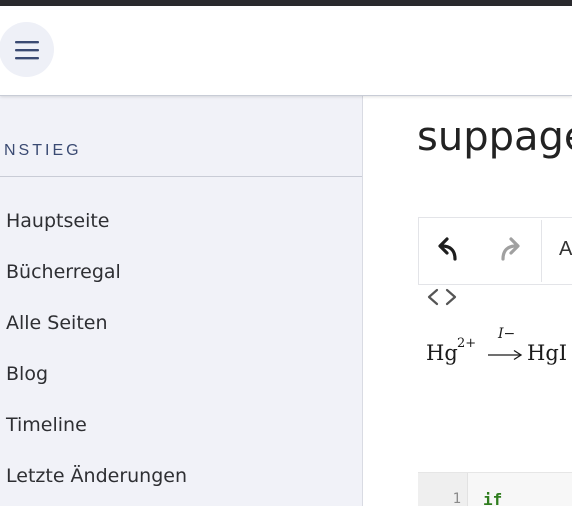  I want to click on undo-icon, so click(447, 249).